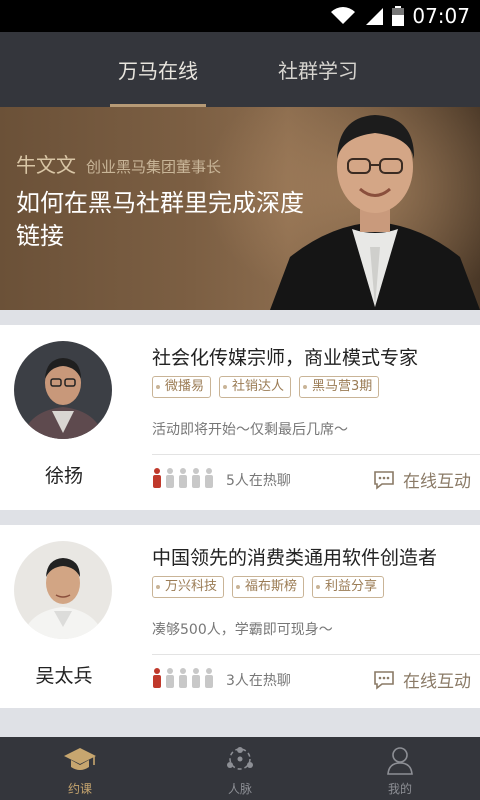  I want to click on graduation-cap-icon, so click(80, 759).